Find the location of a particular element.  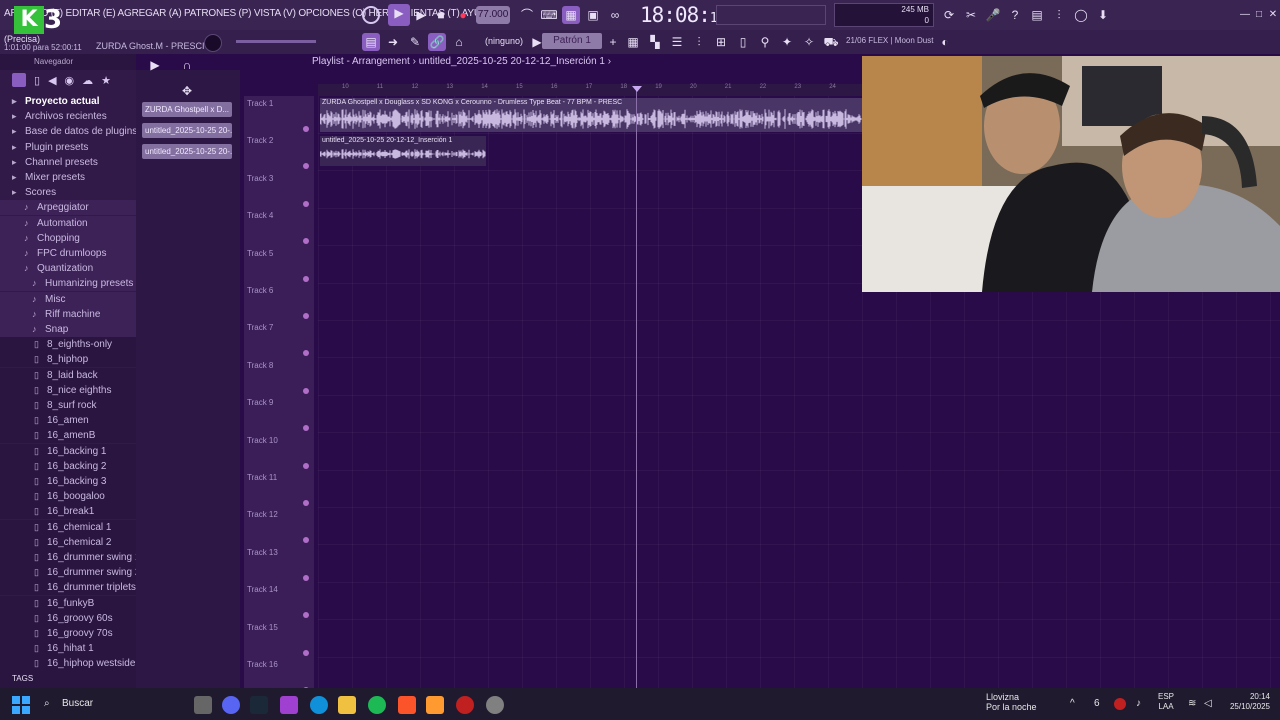

chevron-up-icon: ^ is located at coordinates (1076, 704).